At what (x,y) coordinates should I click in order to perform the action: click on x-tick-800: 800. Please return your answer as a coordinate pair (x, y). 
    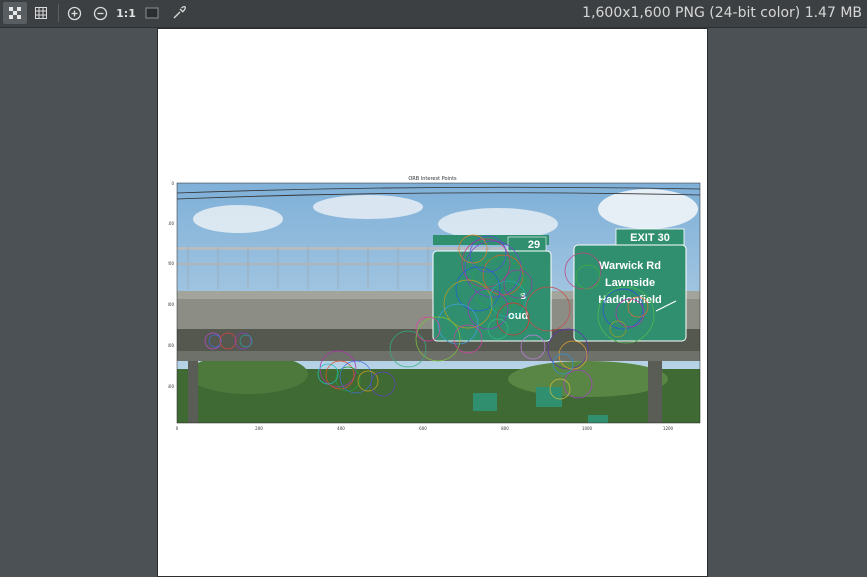
    Looking at the image, I should click on (505, 428).